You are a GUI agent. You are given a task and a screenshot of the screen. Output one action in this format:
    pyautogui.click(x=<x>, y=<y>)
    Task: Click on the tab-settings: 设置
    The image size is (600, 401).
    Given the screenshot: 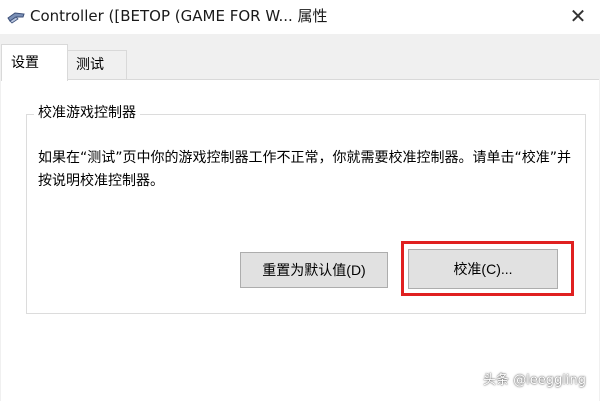 What is the action you would take?
    pyautogui.click(x=34, y=62)
    